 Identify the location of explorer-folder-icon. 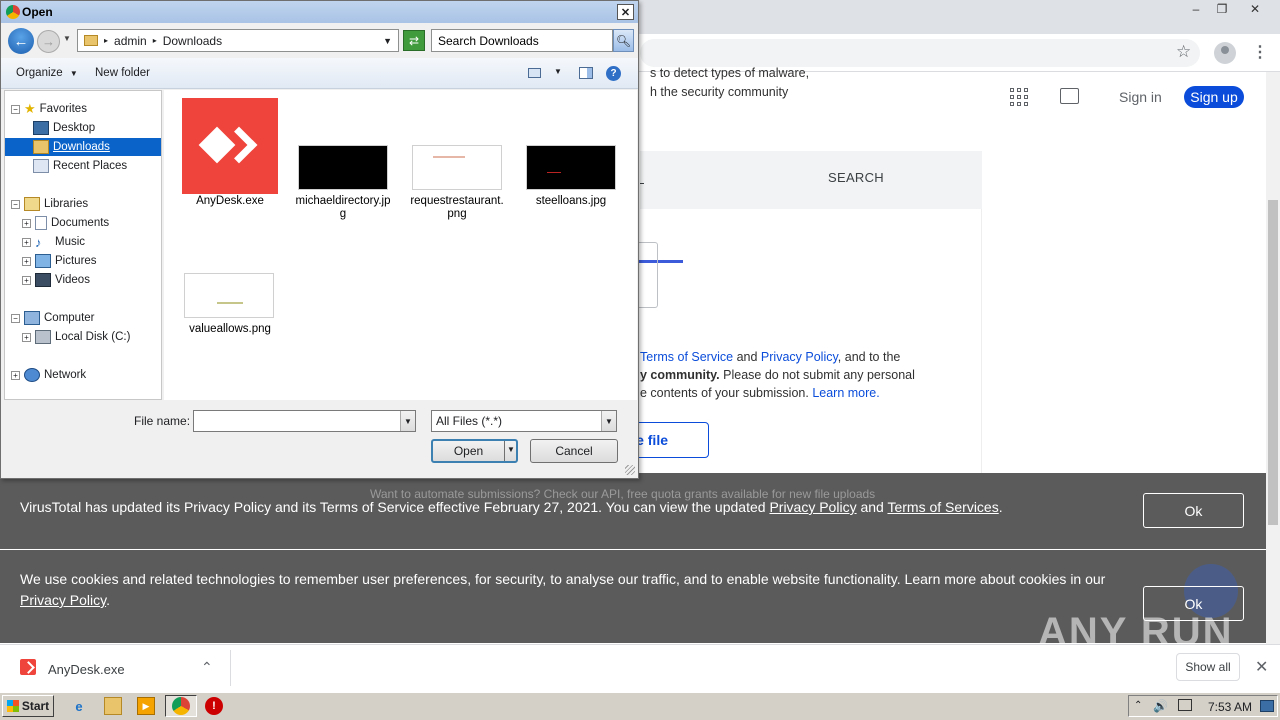
(113, 706).